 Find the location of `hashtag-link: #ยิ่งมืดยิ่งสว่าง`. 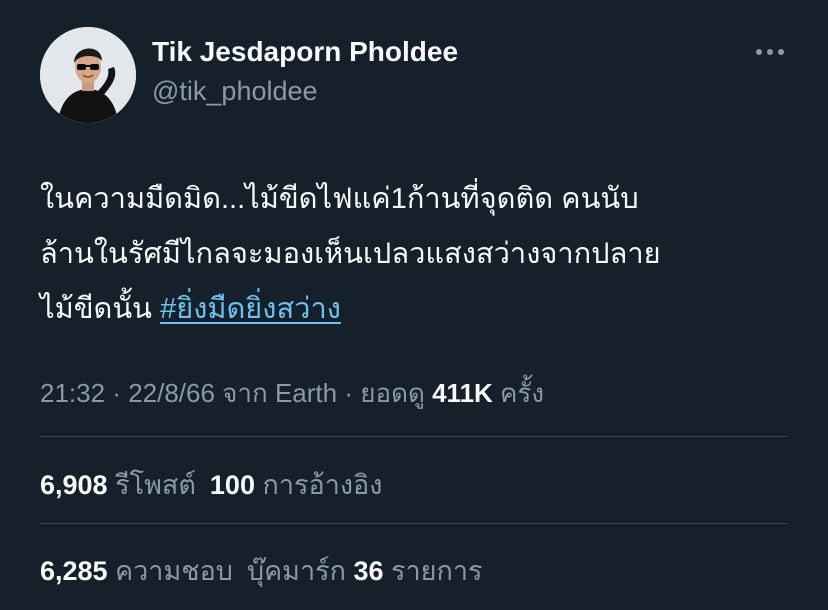

hashtag-link: #ยิ่งมืดยิ่งสว่าง is located at coordinates (250, 309).